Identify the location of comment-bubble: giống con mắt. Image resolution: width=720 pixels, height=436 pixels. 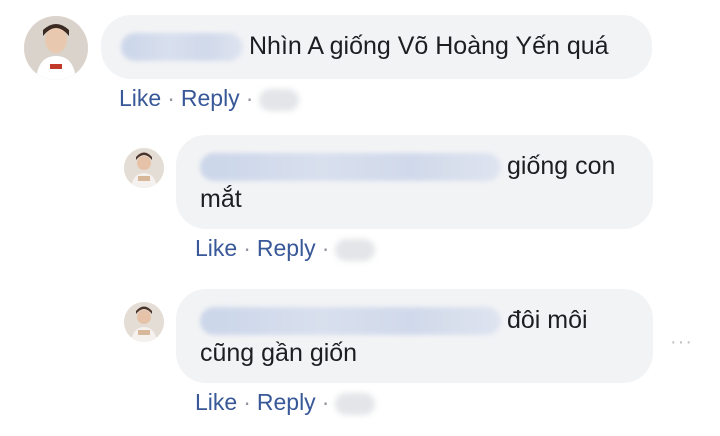
(414, 182).